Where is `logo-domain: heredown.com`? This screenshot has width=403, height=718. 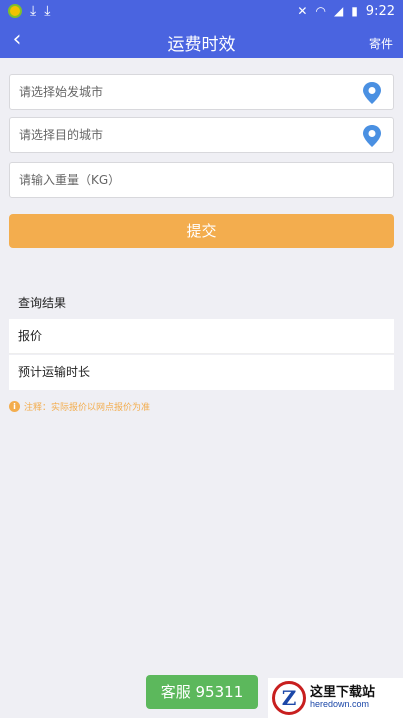
logo-domain: heredown.com is located at coordinates (340, 704).